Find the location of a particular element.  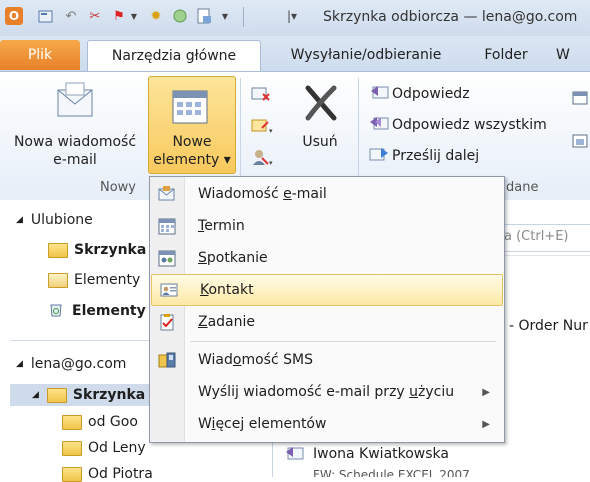

nav-subfolder: Od Piotra is located at coordinates (107, 474).